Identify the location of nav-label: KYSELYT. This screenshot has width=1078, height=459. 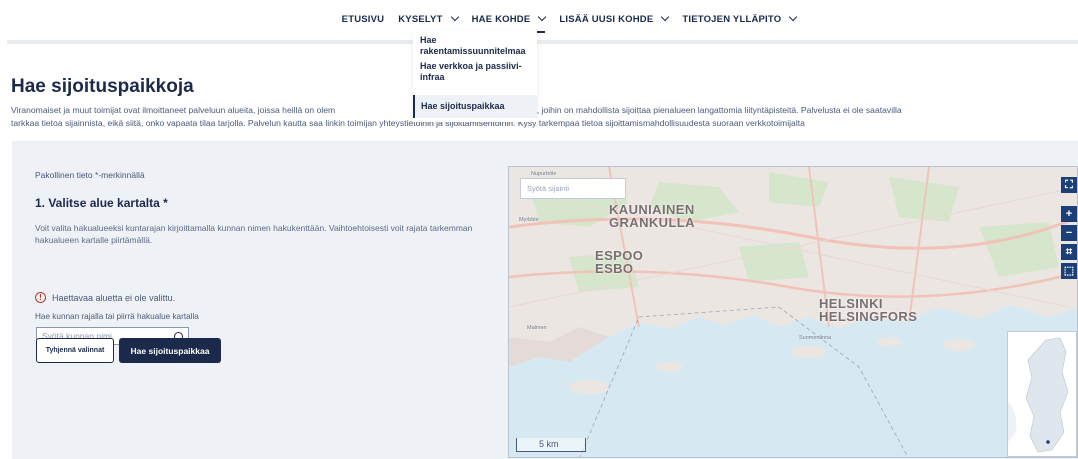
(420, 19).